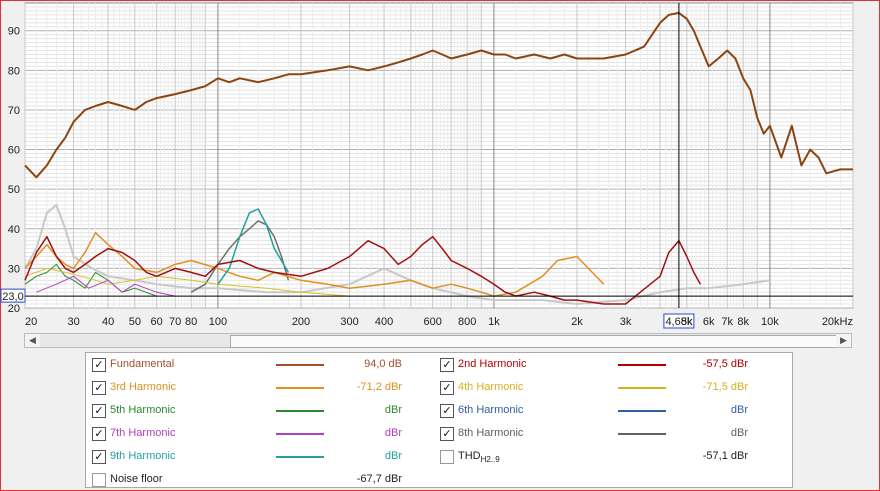 The height and width of the screenshot is (491, 880). What do you see at coordinates (725, 387) in the screenshot?
I see `legend-value: -71,5 dBr` at bounding box center [725, 387].